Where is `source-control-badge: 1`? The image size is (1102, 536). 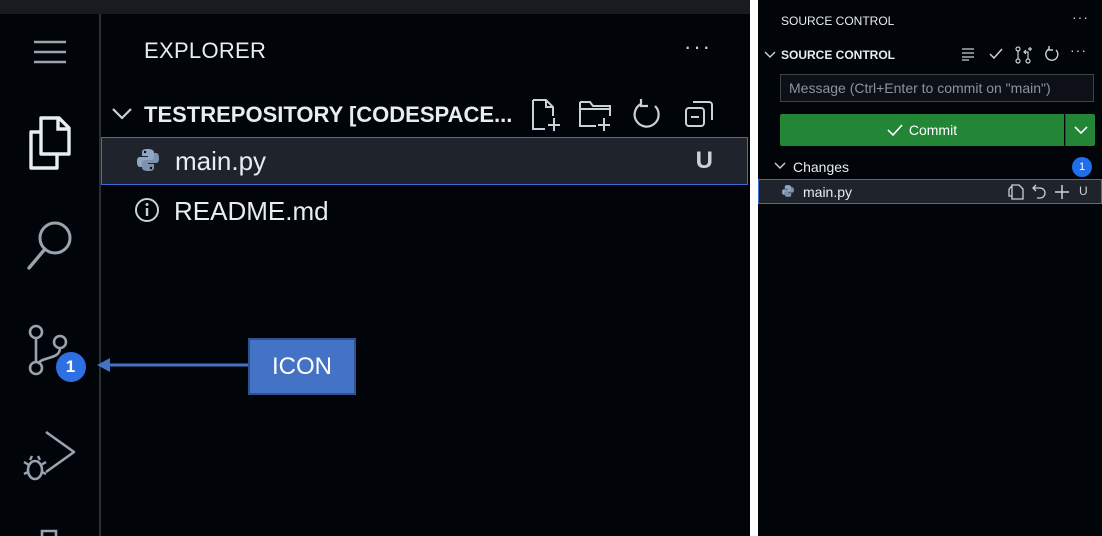 source-control-badge: 1 is located at coordinates (70, 367).